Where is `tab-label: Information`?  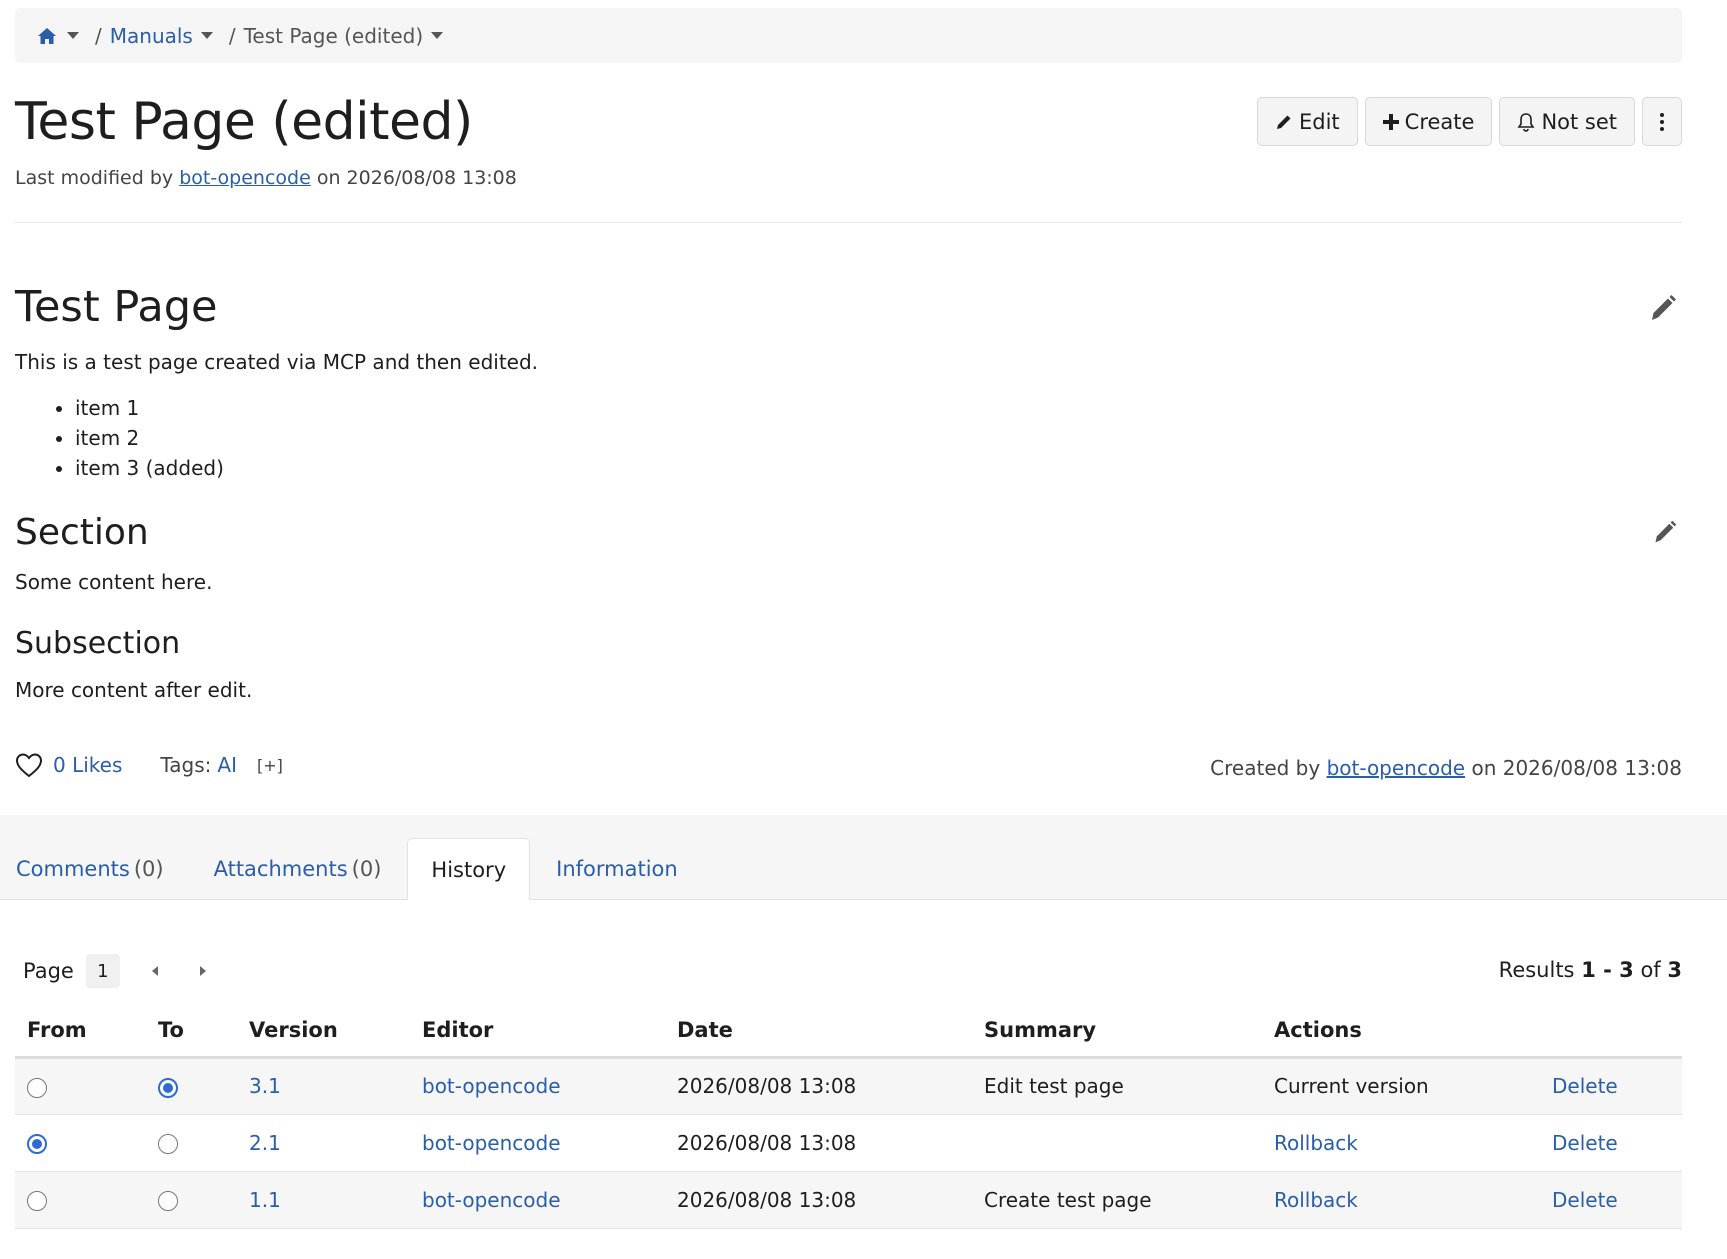 tab-label: Information is located at coordinates (617, 869).